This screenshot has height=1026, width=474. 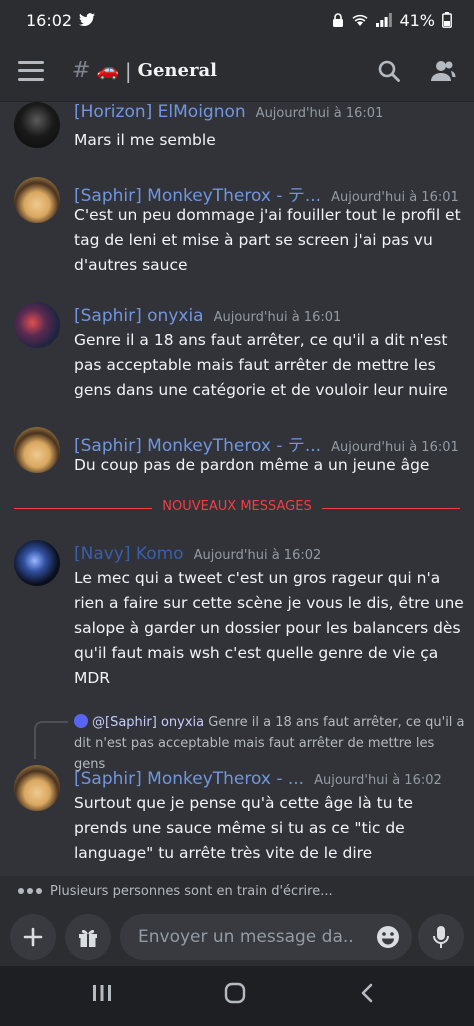 I want to click on recent-apps-icon, so click(x=102, y=993).